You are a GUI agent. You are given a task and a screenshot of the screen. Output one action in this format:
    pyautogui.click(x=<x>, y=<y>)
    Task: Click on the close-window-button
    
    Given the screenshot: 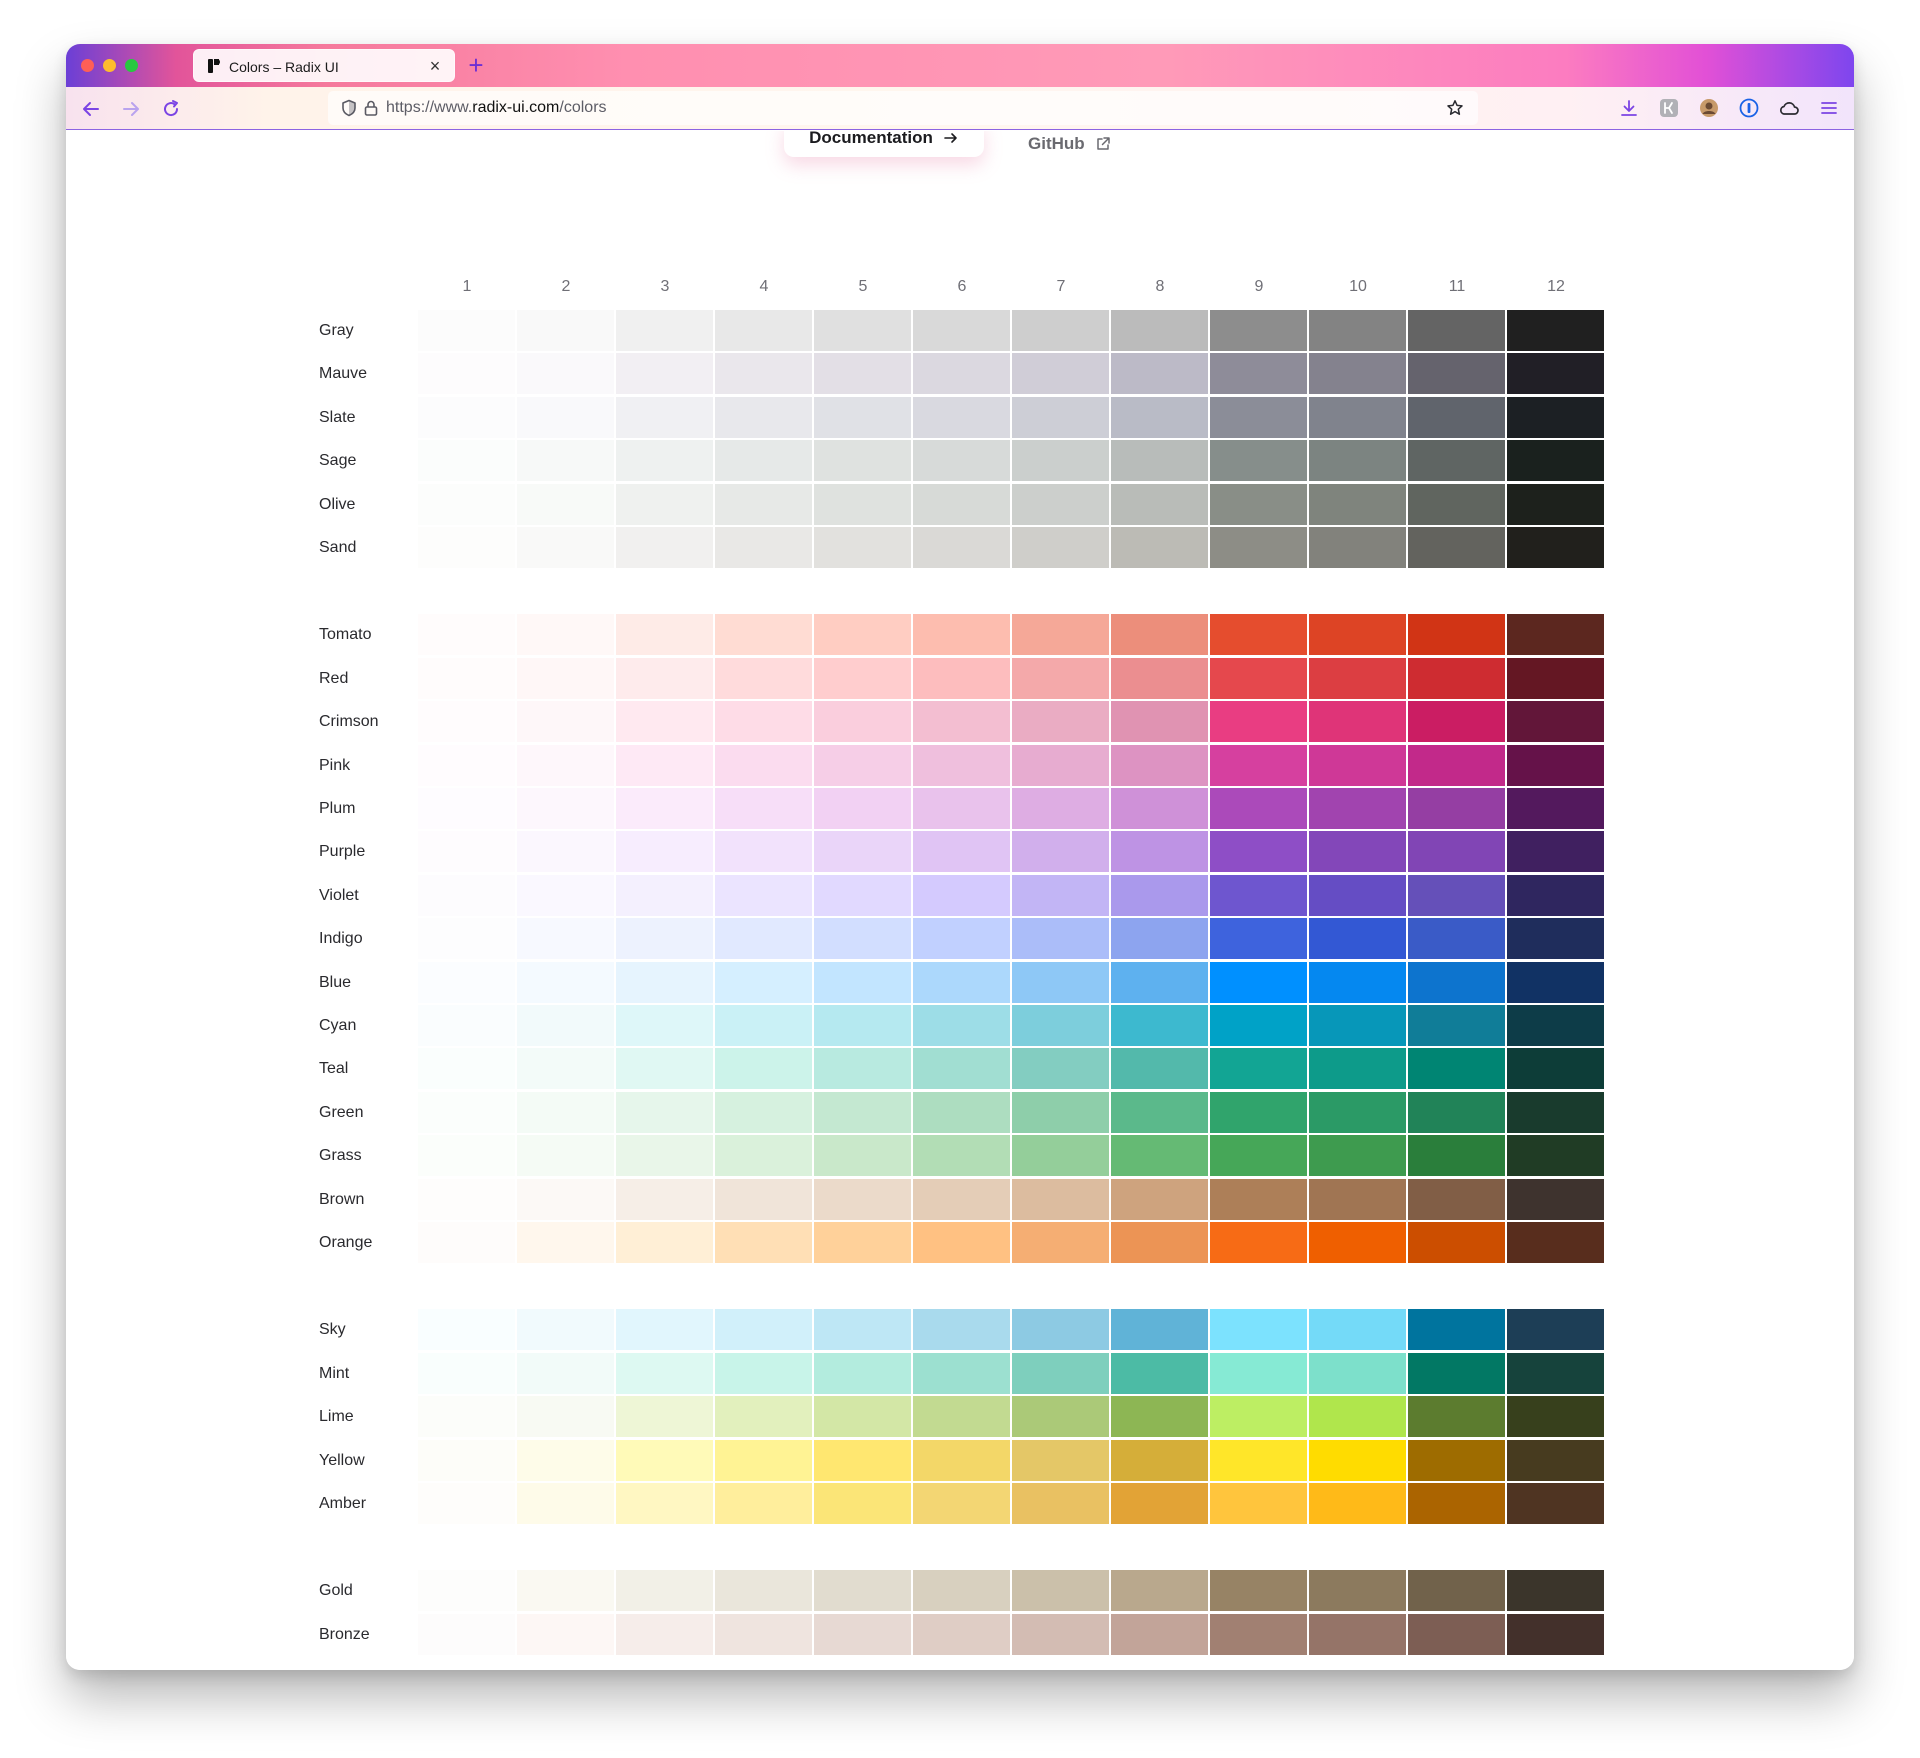 What is the action you would take?
    pyautogui.click(x=87, y=65)
    